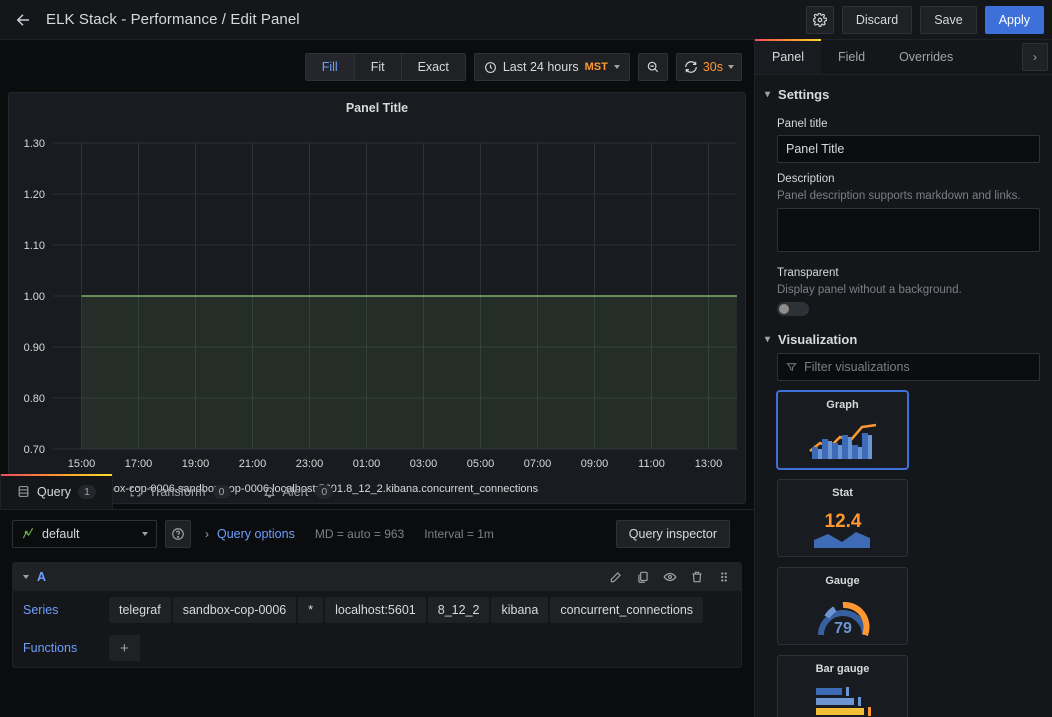 This screenshot has width=1052, height=717. I want to click on visualization-card-icon: 79, so click(842, 616).